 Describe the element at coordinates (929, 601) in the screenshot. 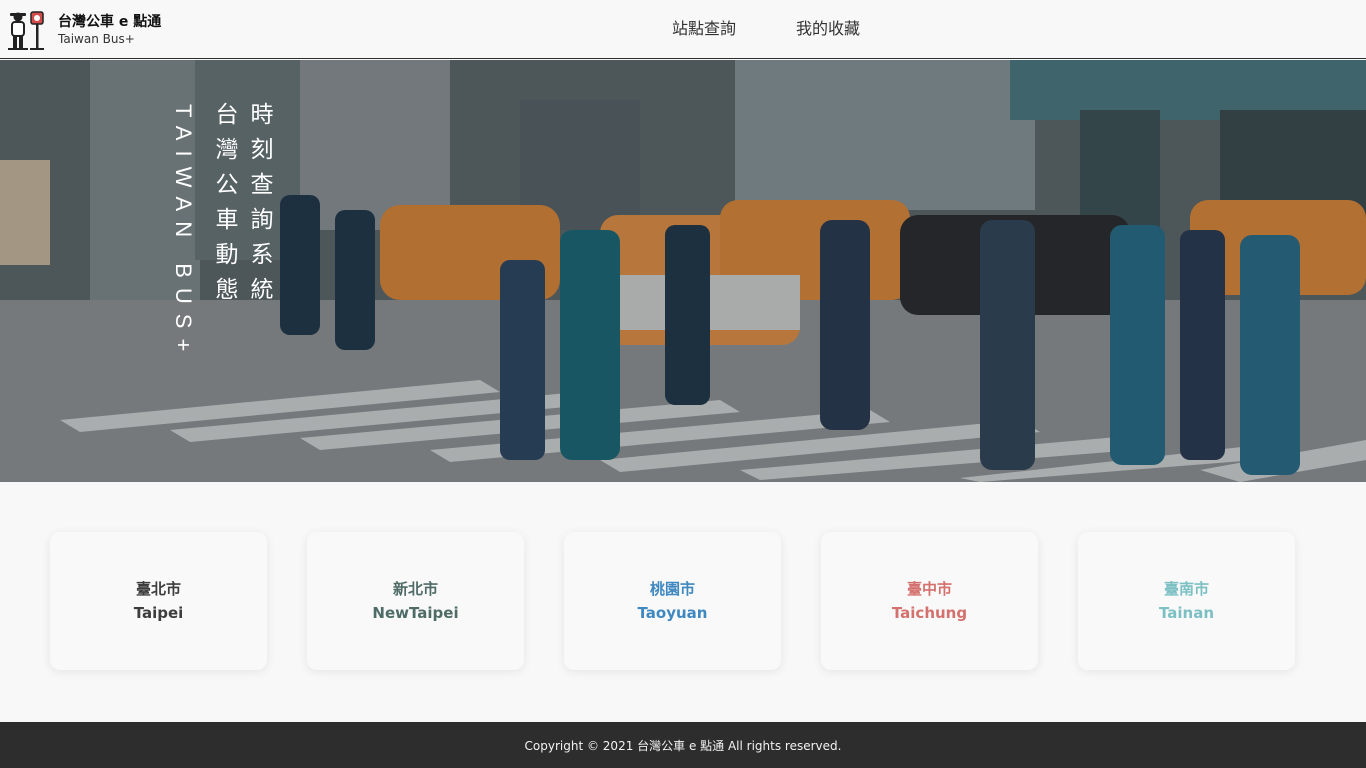

I see `city-card-taichung: 臺中市 Taichung` at that location.